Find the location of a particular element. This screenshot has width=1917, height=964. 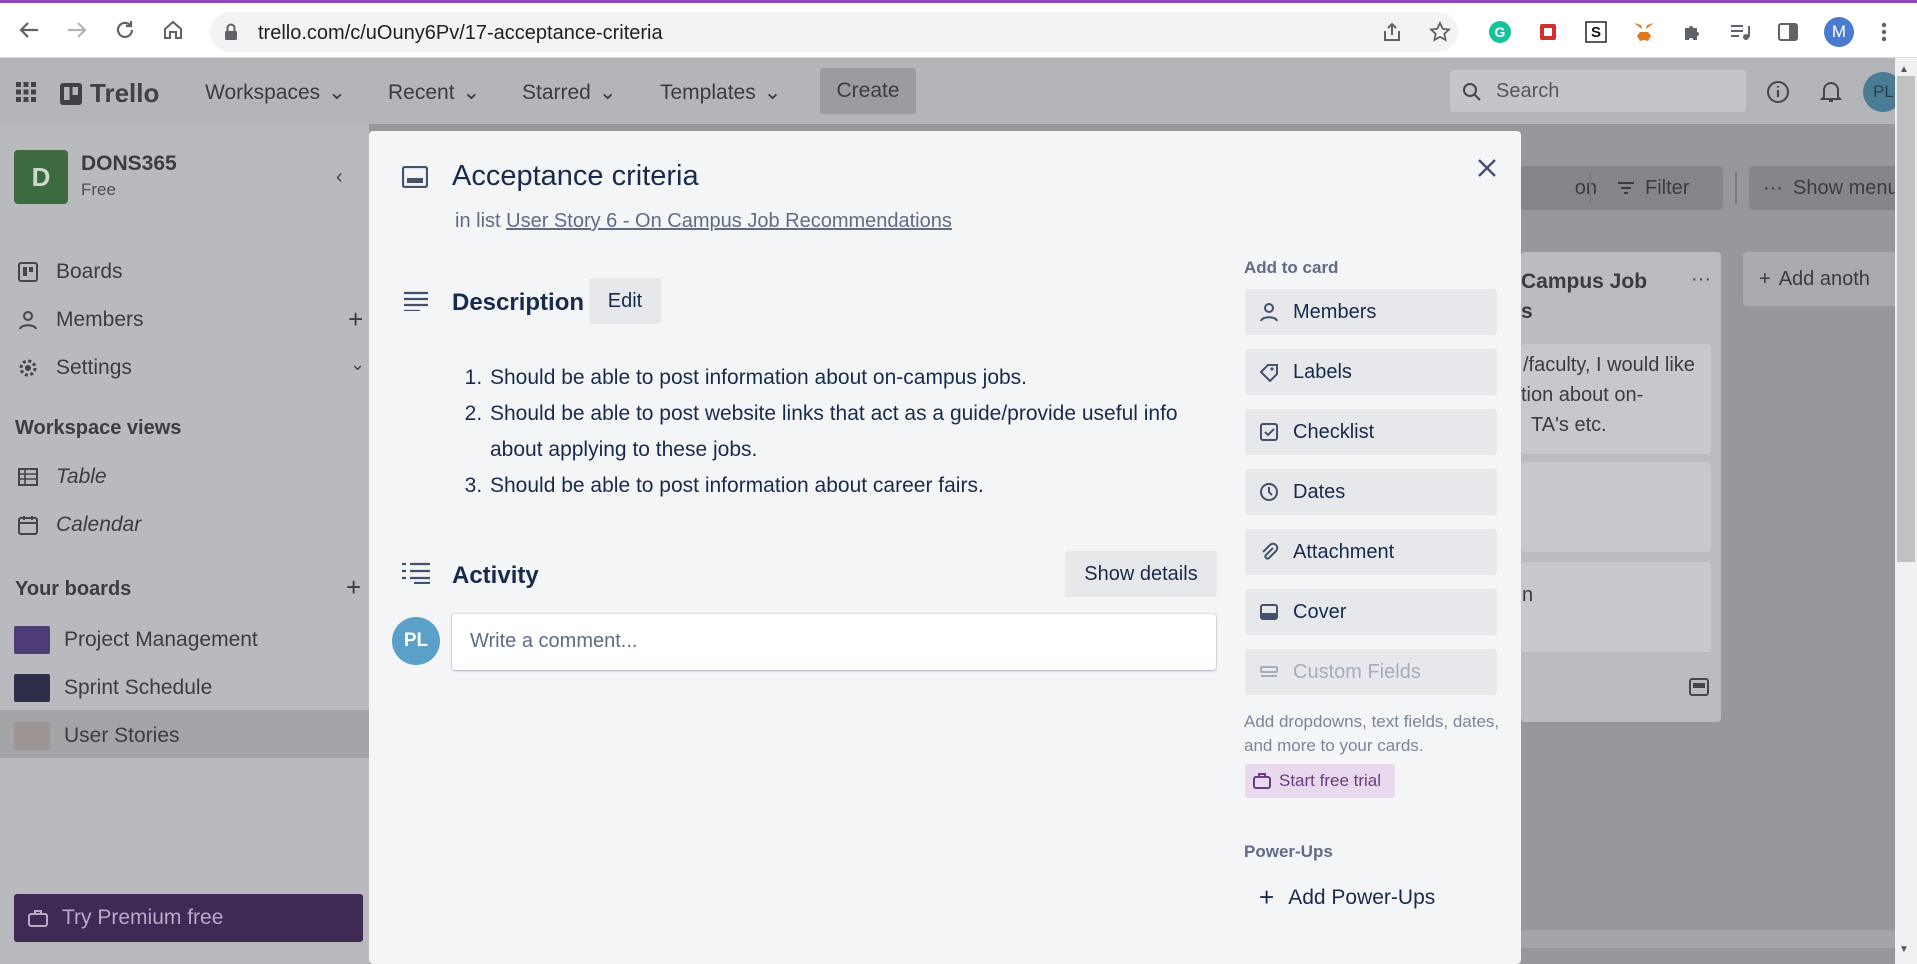

paperclip-icon is located at coordinates (1270, 551).